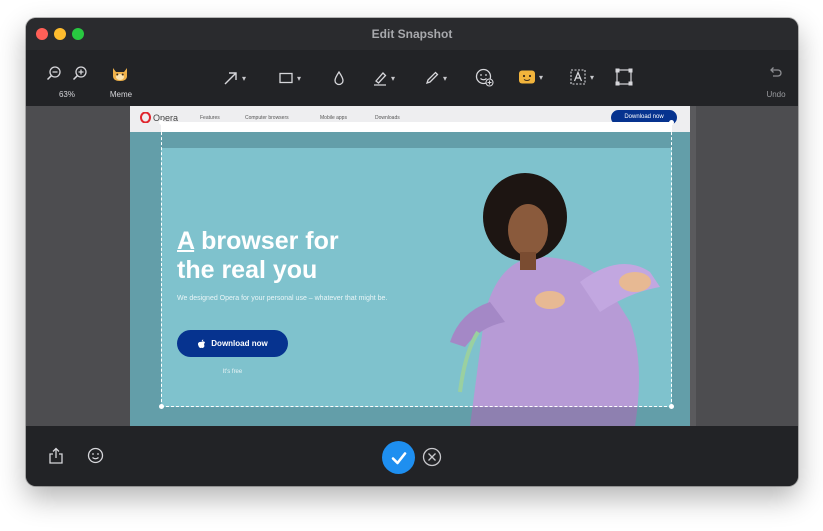  I want to click on meme-button, so click(120, 73).